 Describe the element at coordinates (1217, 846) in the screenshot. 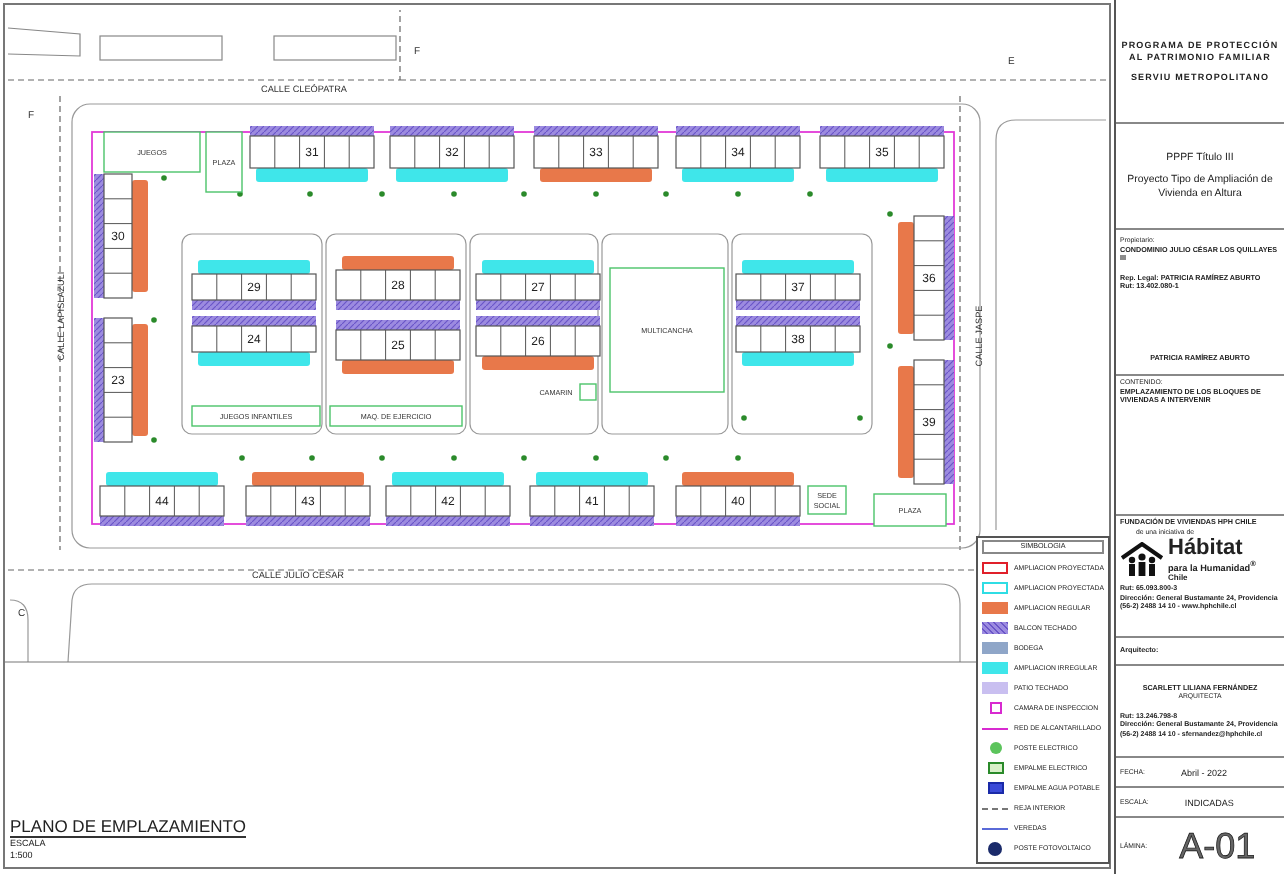

I see `sheet-number: A-01` at that location.